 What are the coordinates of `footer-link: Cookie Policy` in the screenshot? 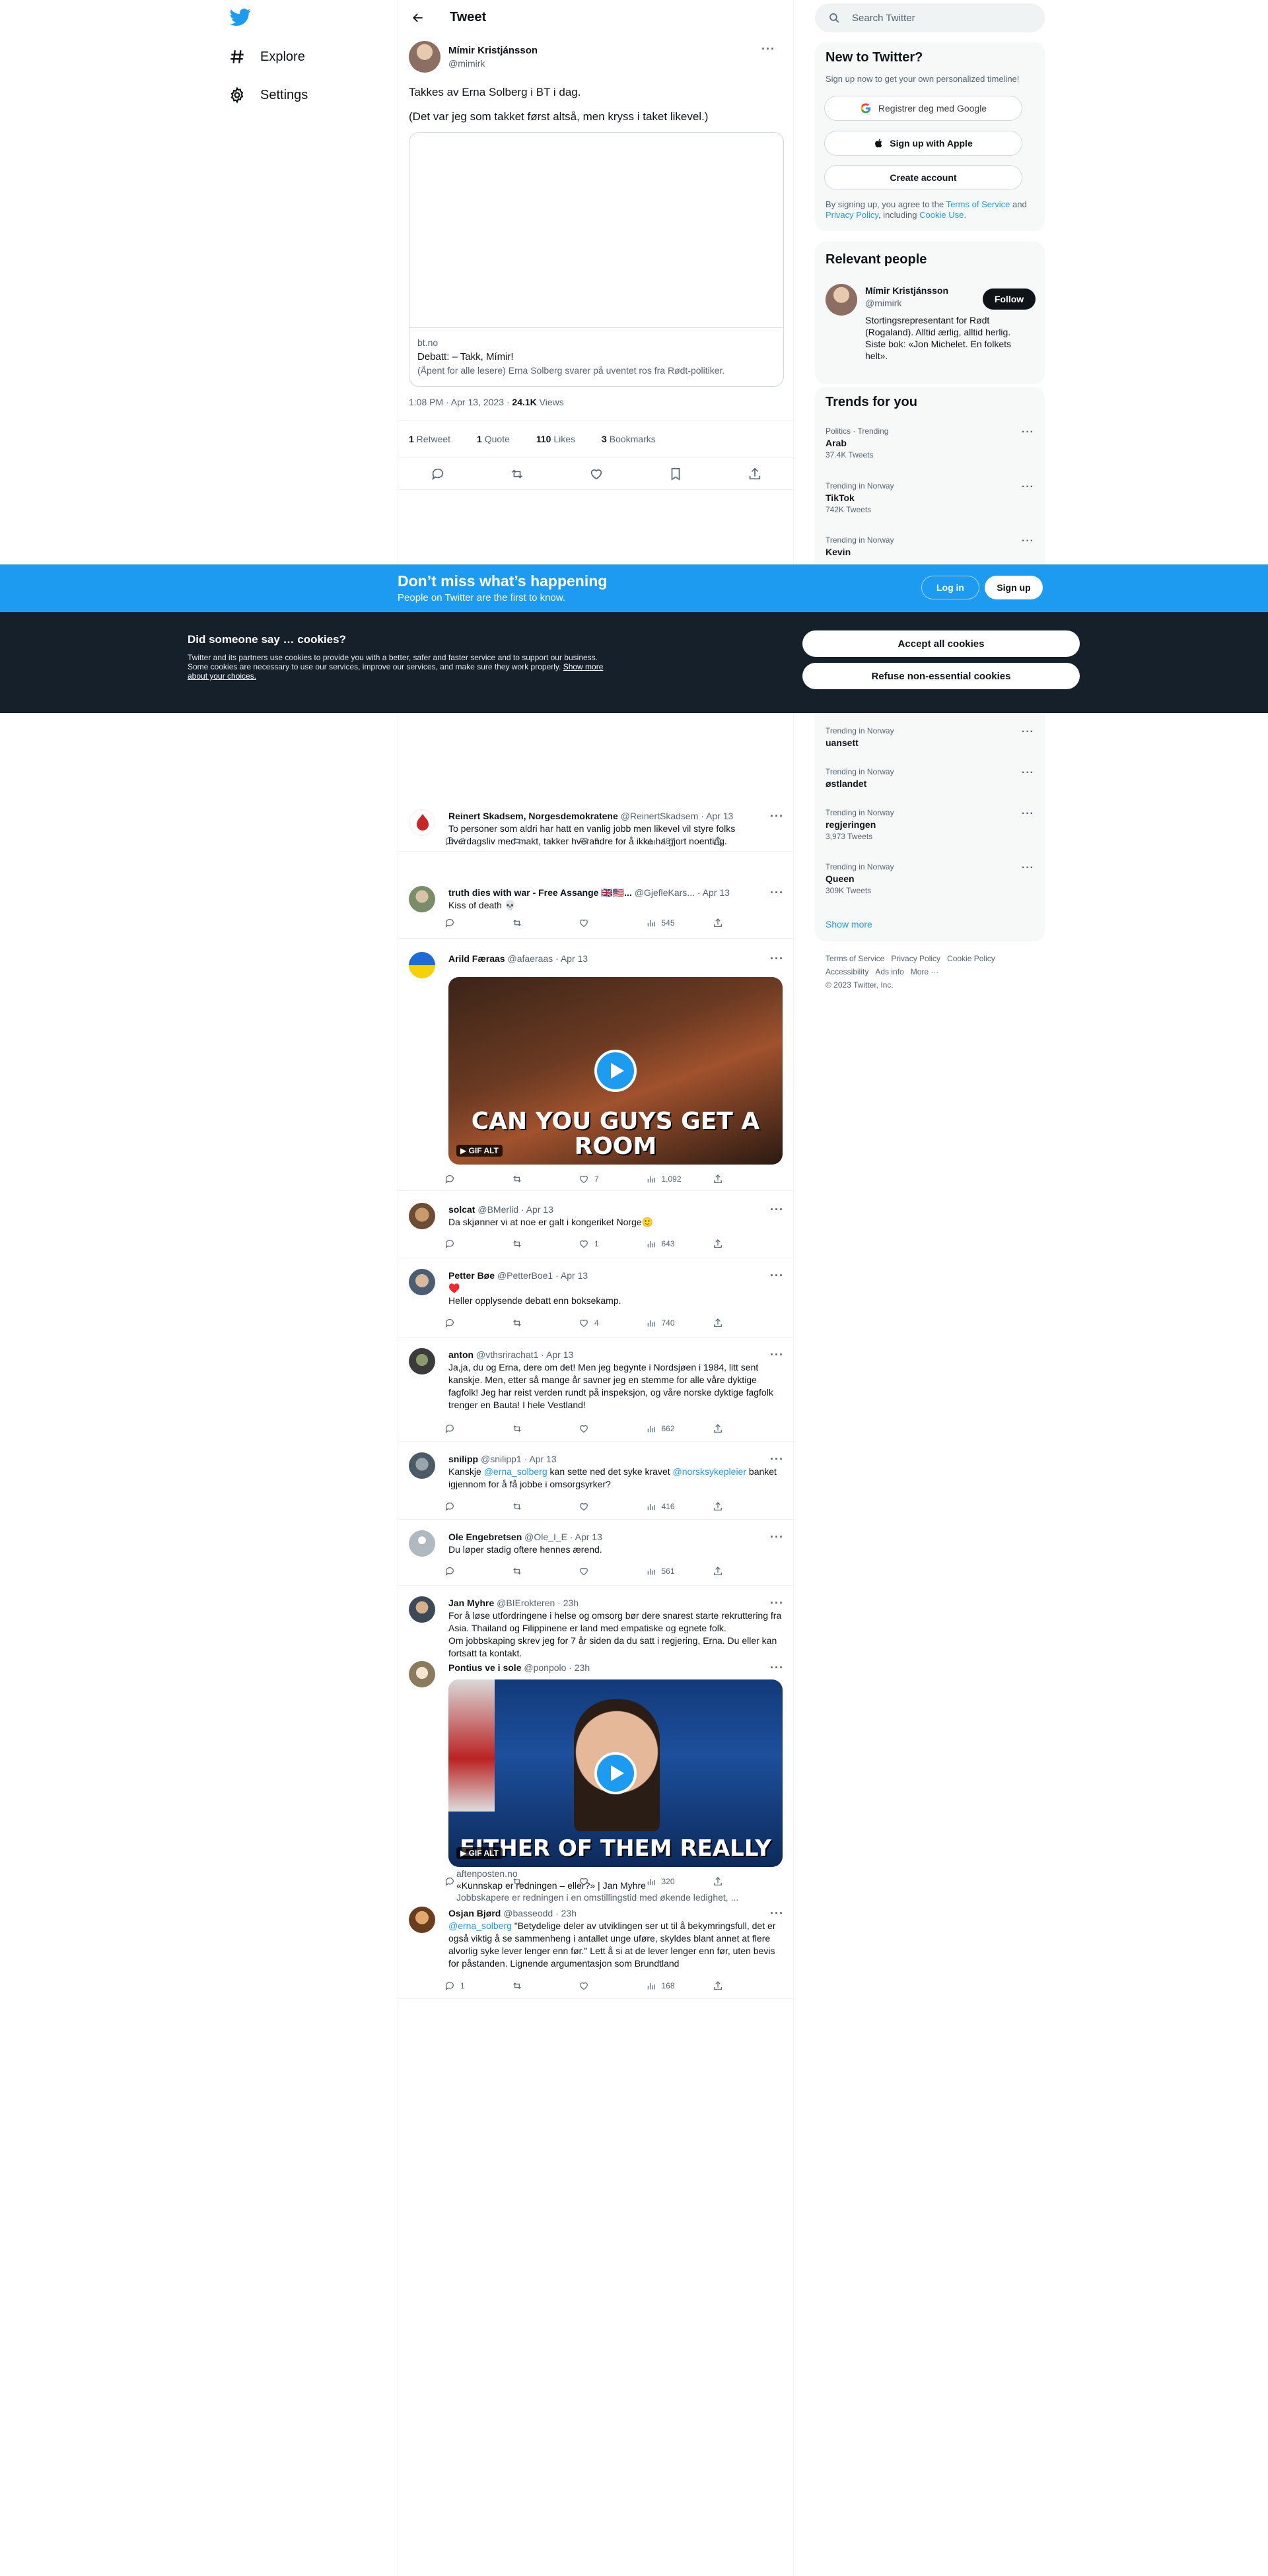 It's located at (971, 958).